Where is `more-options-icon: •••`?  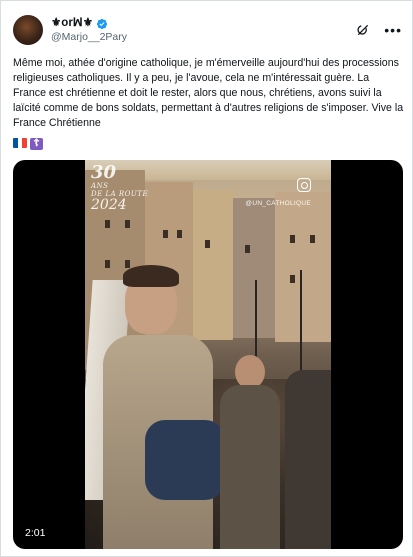
more-options-icon: ••• is located at coordinates (393, 30).